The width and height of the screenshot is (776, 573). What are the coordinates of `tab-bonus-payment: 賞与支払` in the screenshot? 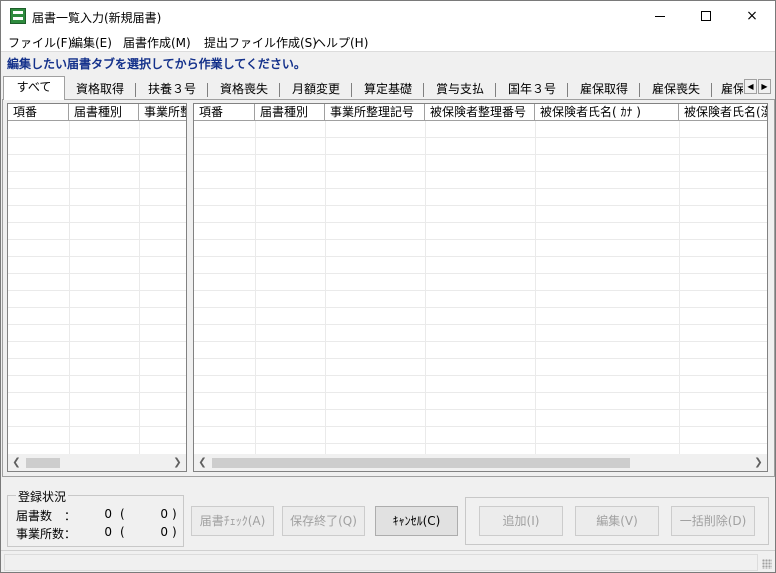 It's located at (460, 89).